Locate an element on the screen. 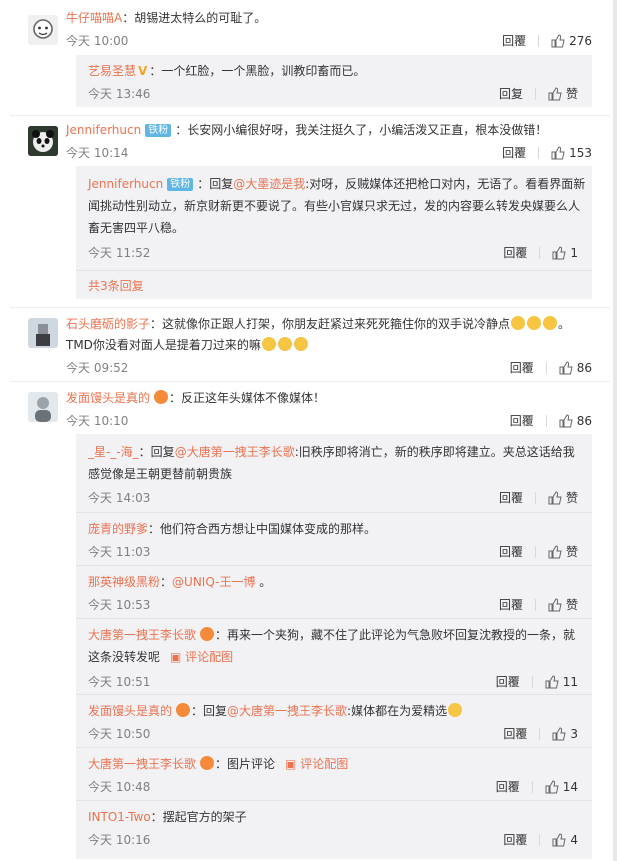 The image size is (617, 861). like-button: 1 is located at coordinates (565, 253).